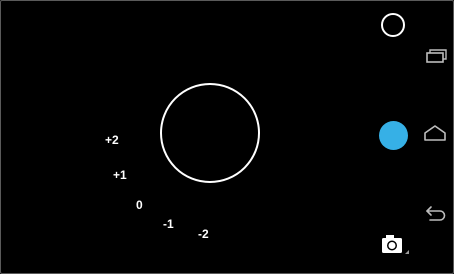 The width and height of the screenshot is (454, 274). I want to click on recent-apps-button, so click(435, 57).